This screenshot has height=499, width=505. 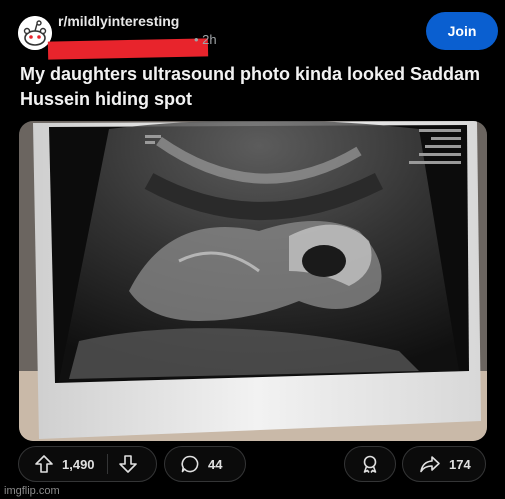 I want to click on downvote-icon, so click(x=128, y=464).